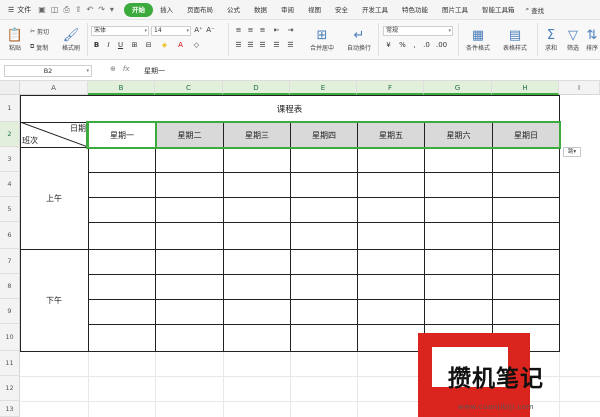 The height and width of the screenshot is (417, 600). What do you see at coordinates (66, 10) in the screenshot?
I see `print-icon: ⎙` at bounding box center [66, 10].